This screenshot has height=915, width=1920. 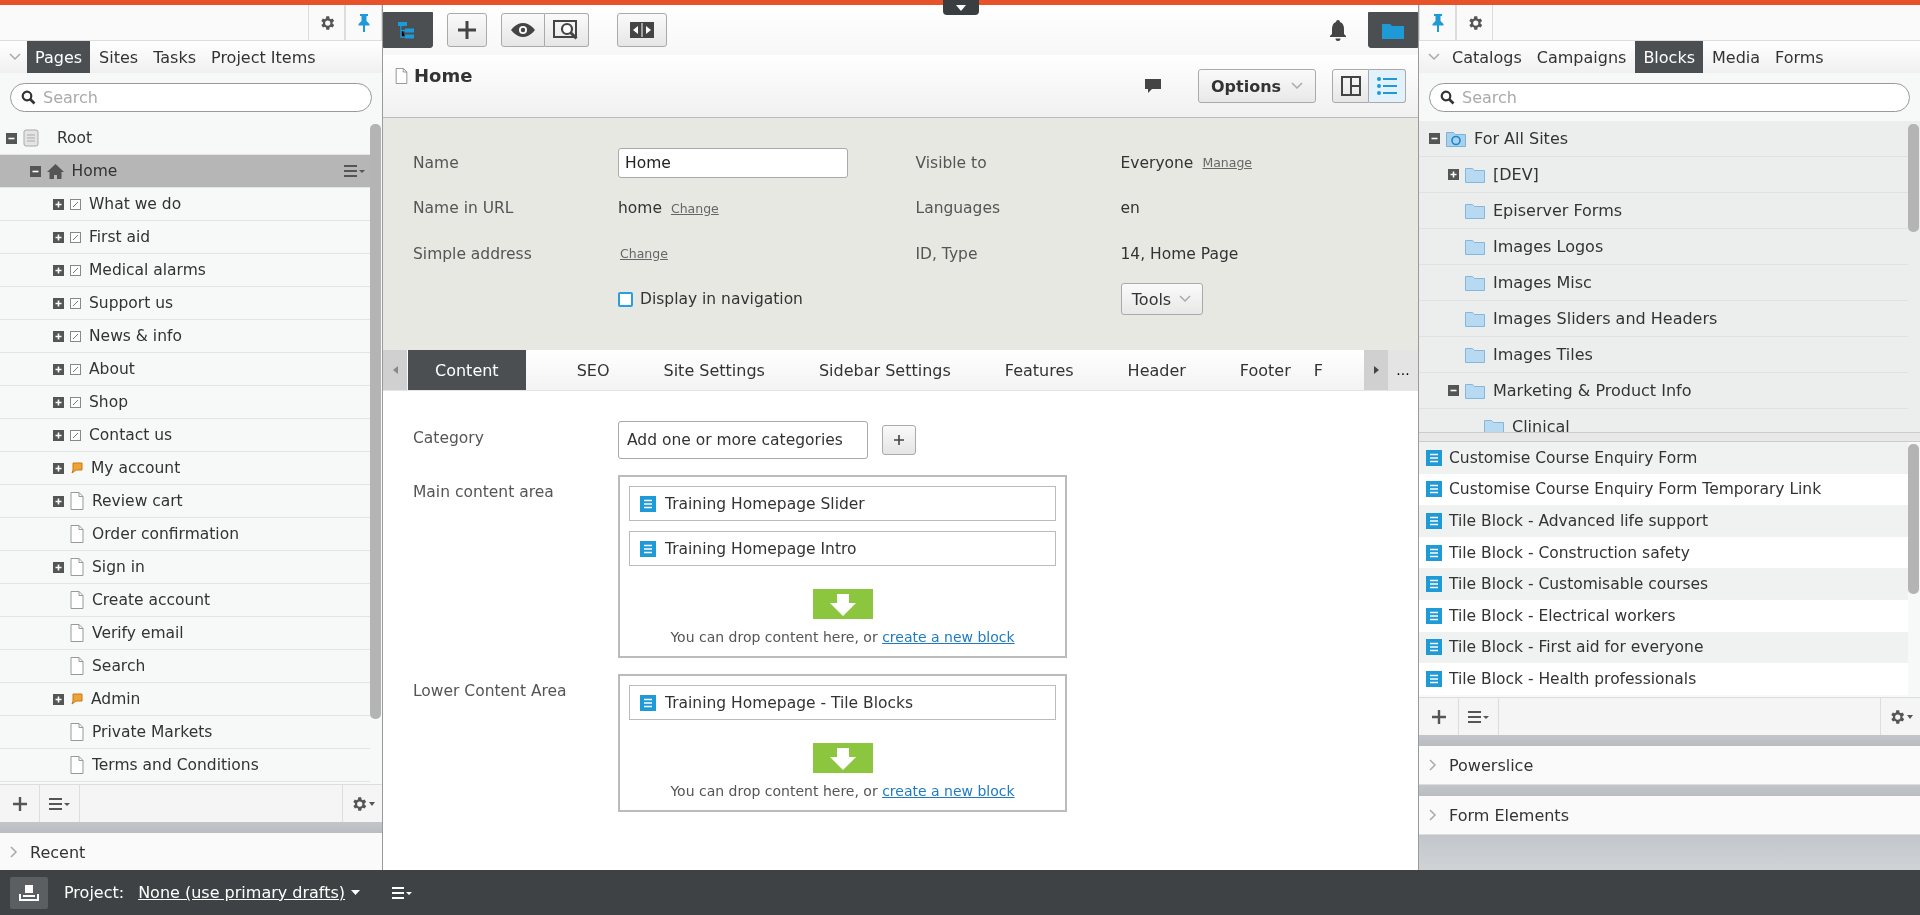 I want to click on layout-button, so click(x=1350, y=86).